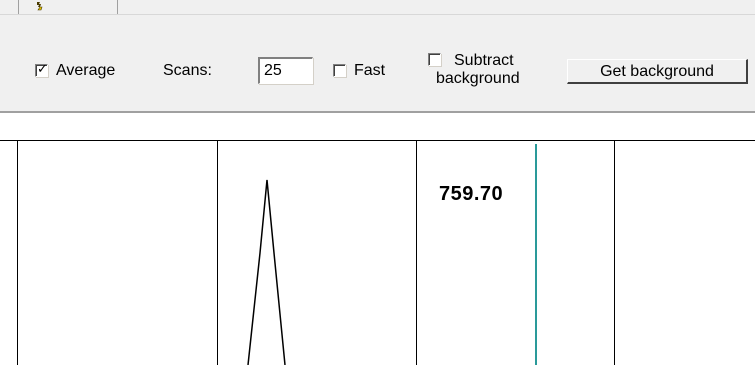 The width and height of the screenshot is (755, 365). I want to click on scans-label: Scans:, so click(187, 70).